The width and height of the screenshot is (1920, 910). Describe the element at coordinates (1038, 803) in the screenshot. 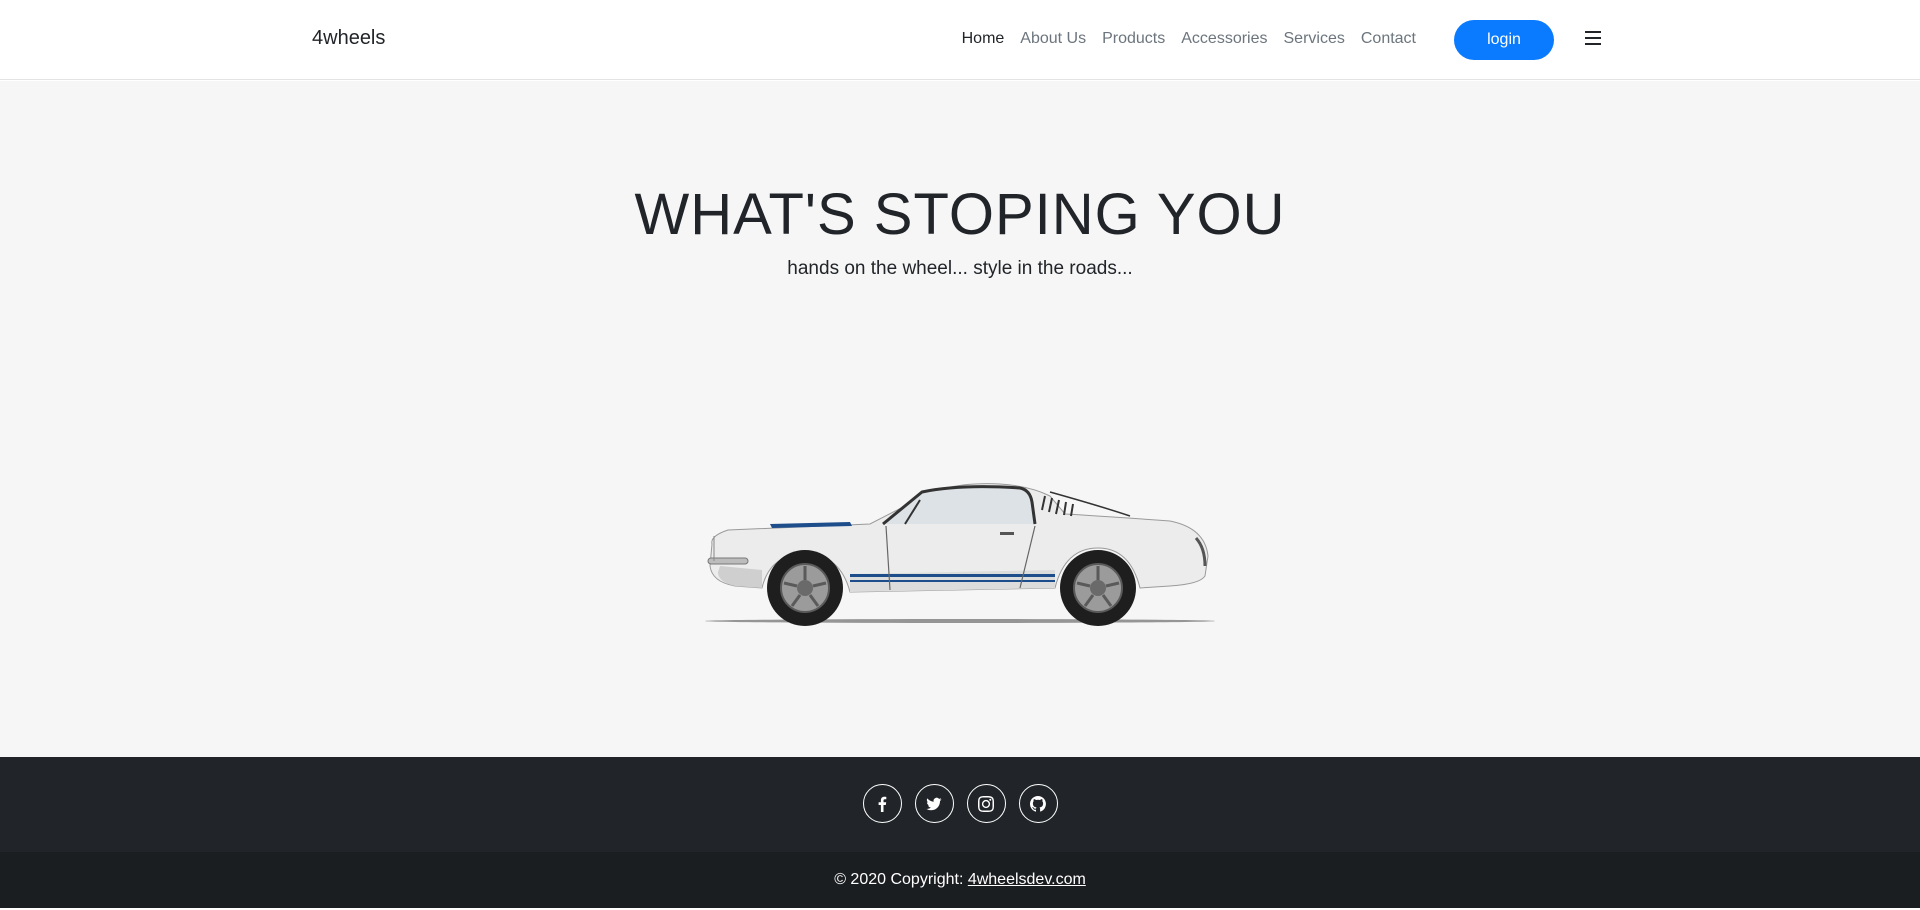

I see `github-icon` at that location.